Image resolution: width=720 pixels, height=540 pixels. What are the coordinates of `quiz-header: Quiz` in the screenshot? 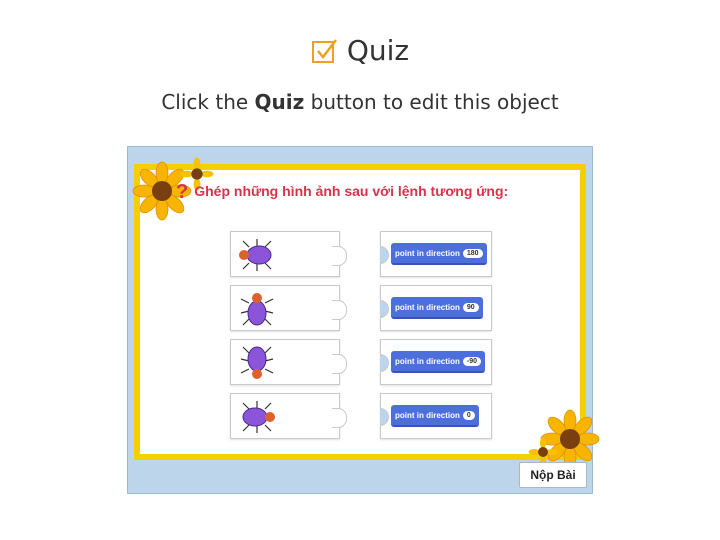 It's located at (360, 52).